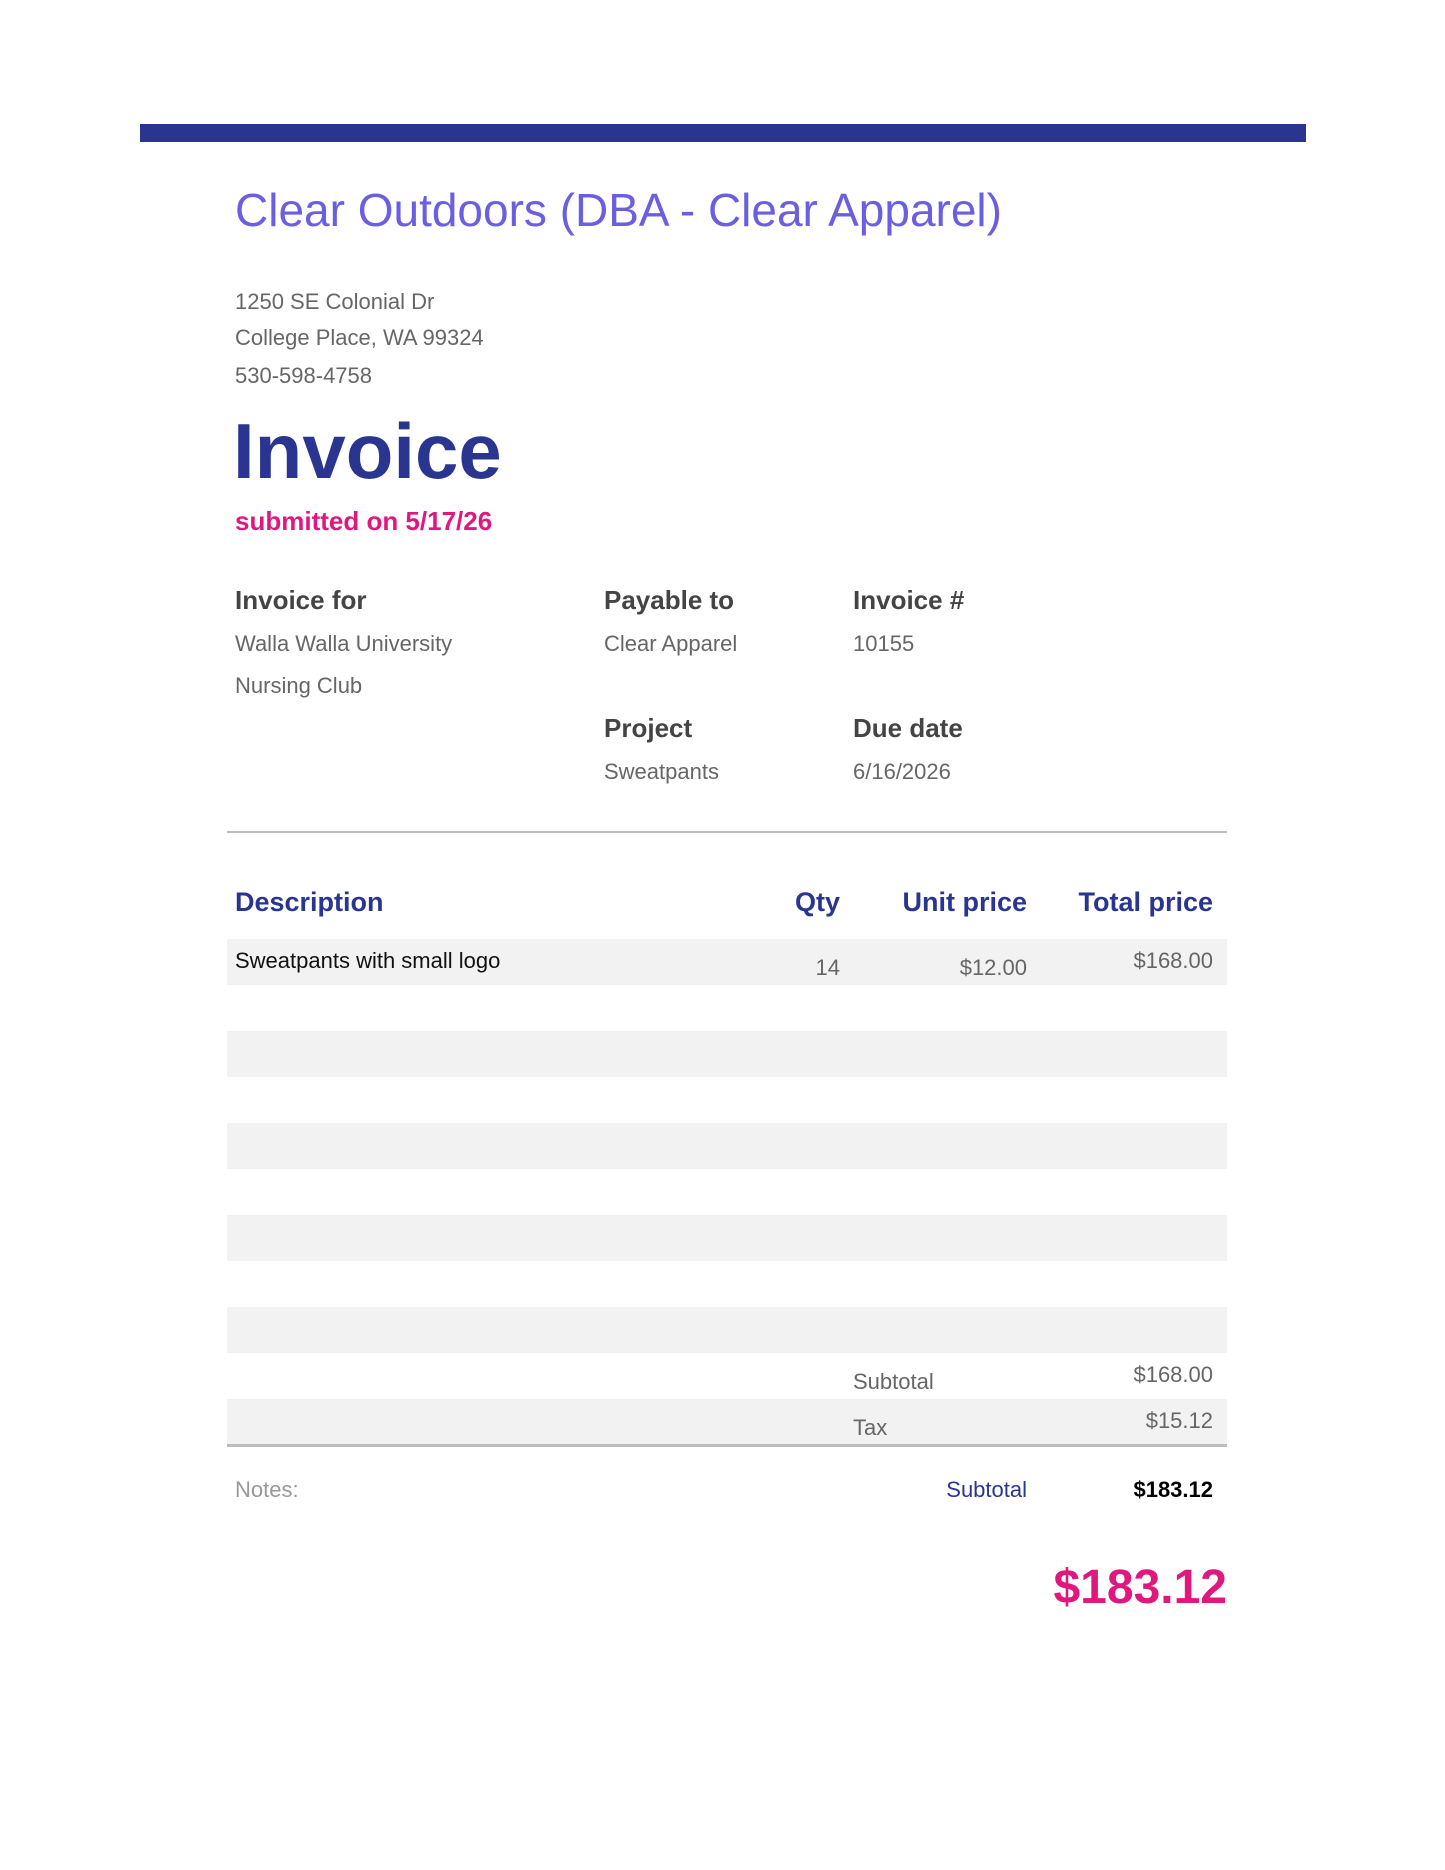 This screenshot has height=1870, width=1445. I want to click on invoice-number-label: Invoice #, so click(909, 600).